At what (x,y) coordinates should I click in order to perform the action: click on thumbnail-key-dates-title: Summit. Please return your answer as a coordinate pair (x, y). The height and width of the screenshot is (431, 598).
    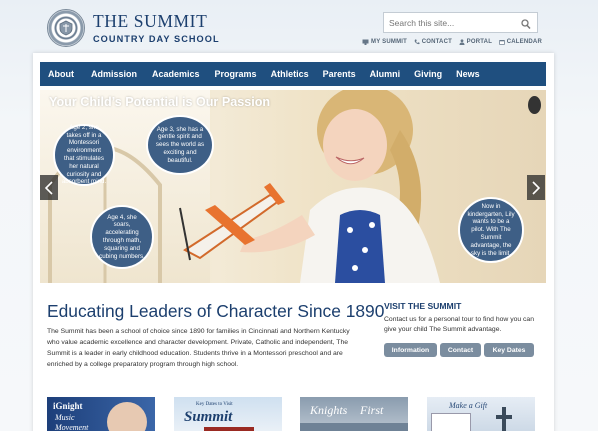
    Looking at the image, I should click on (208, 417).